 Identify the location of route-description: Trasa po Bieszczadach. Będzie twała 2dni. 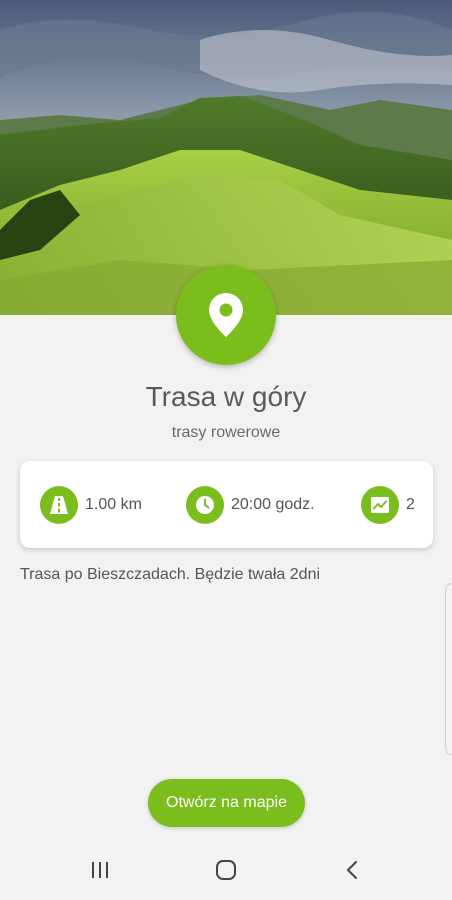
(170, 574).